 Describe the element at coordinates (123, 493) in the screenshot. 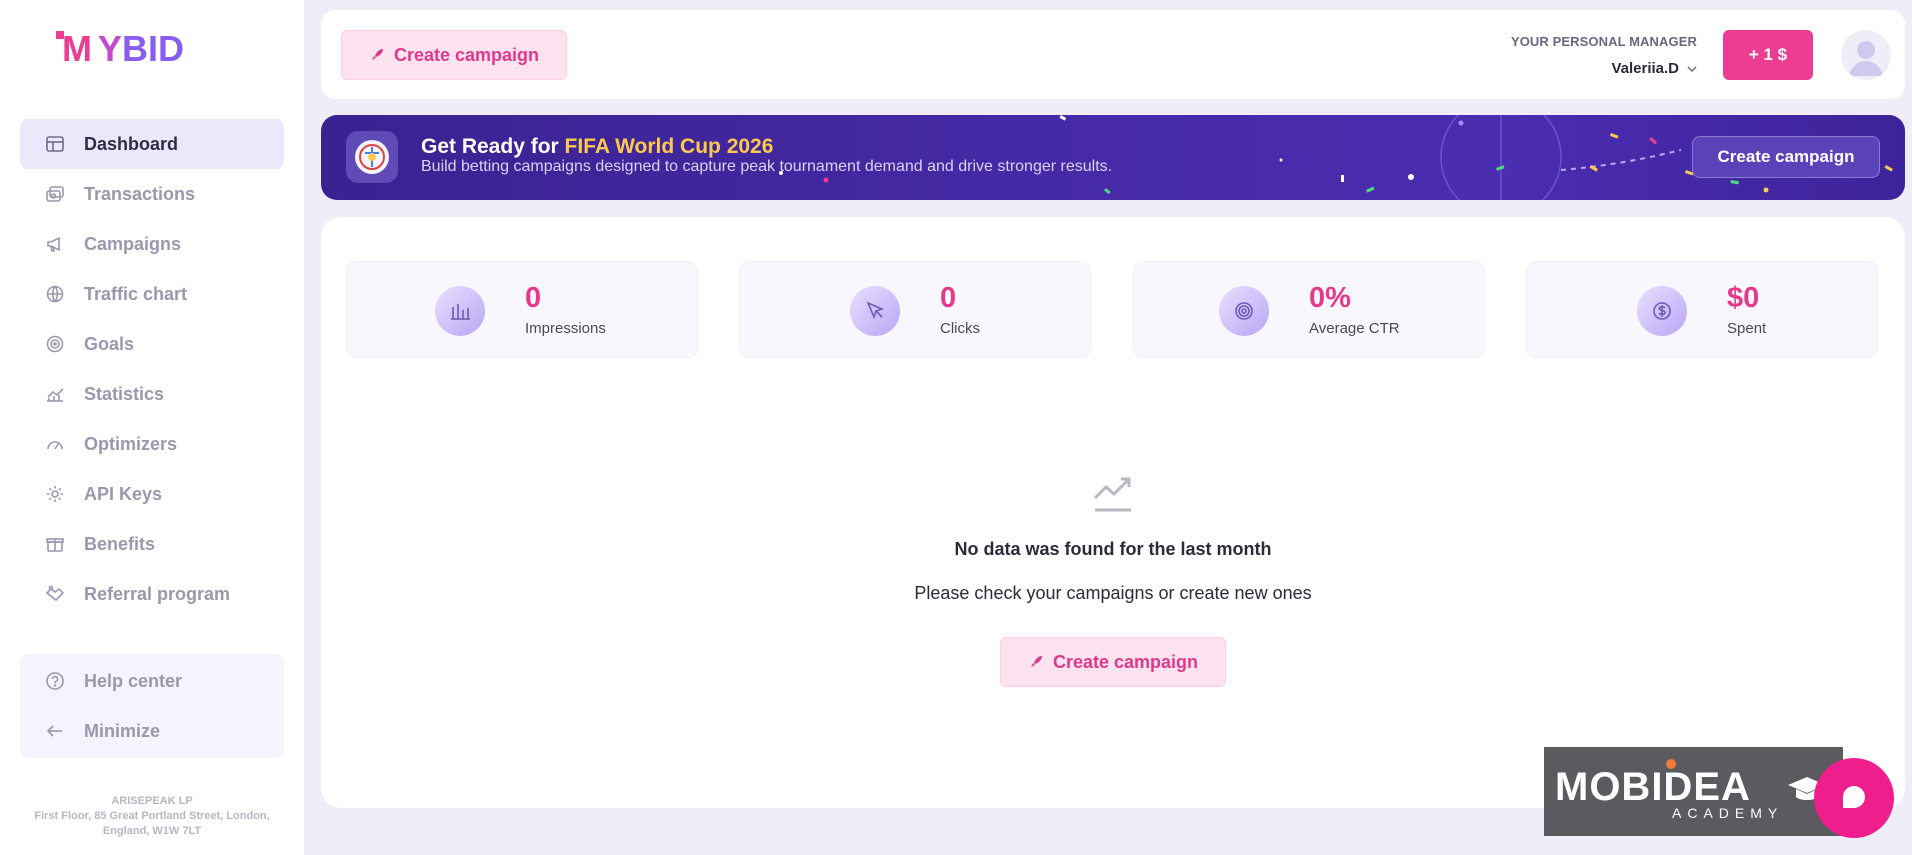

I see `sidebar-item-label: API Keys` at that location.